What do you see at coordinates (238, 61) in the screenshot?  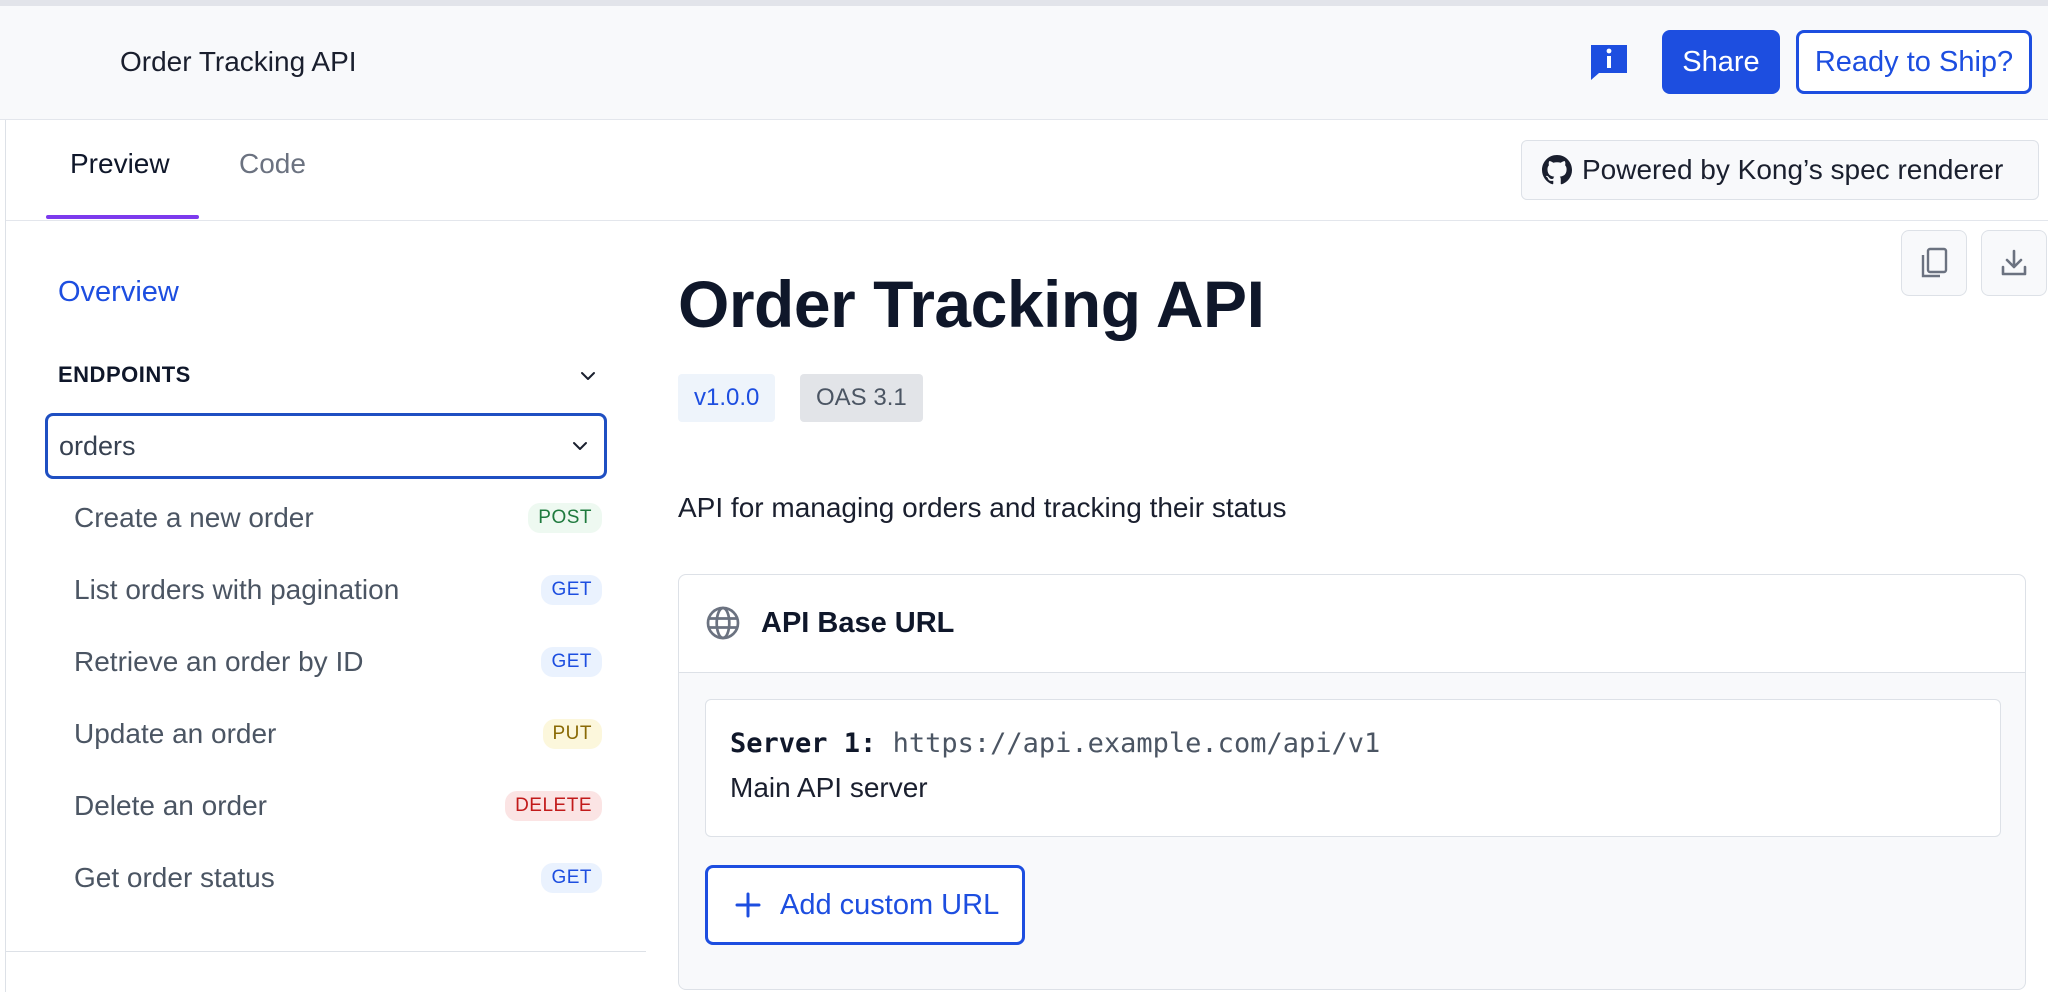 I see `app-title: Order Tracking API` at bounding box center [238, 61].